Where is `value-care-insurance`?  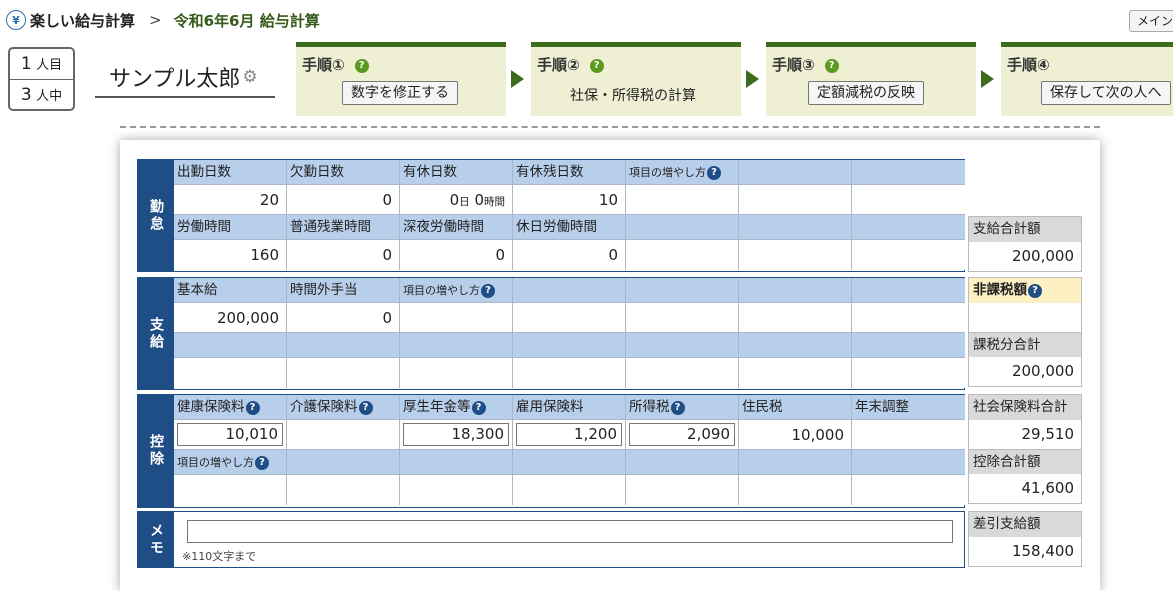 value-care-insurance is located at coordinates (343, 435).